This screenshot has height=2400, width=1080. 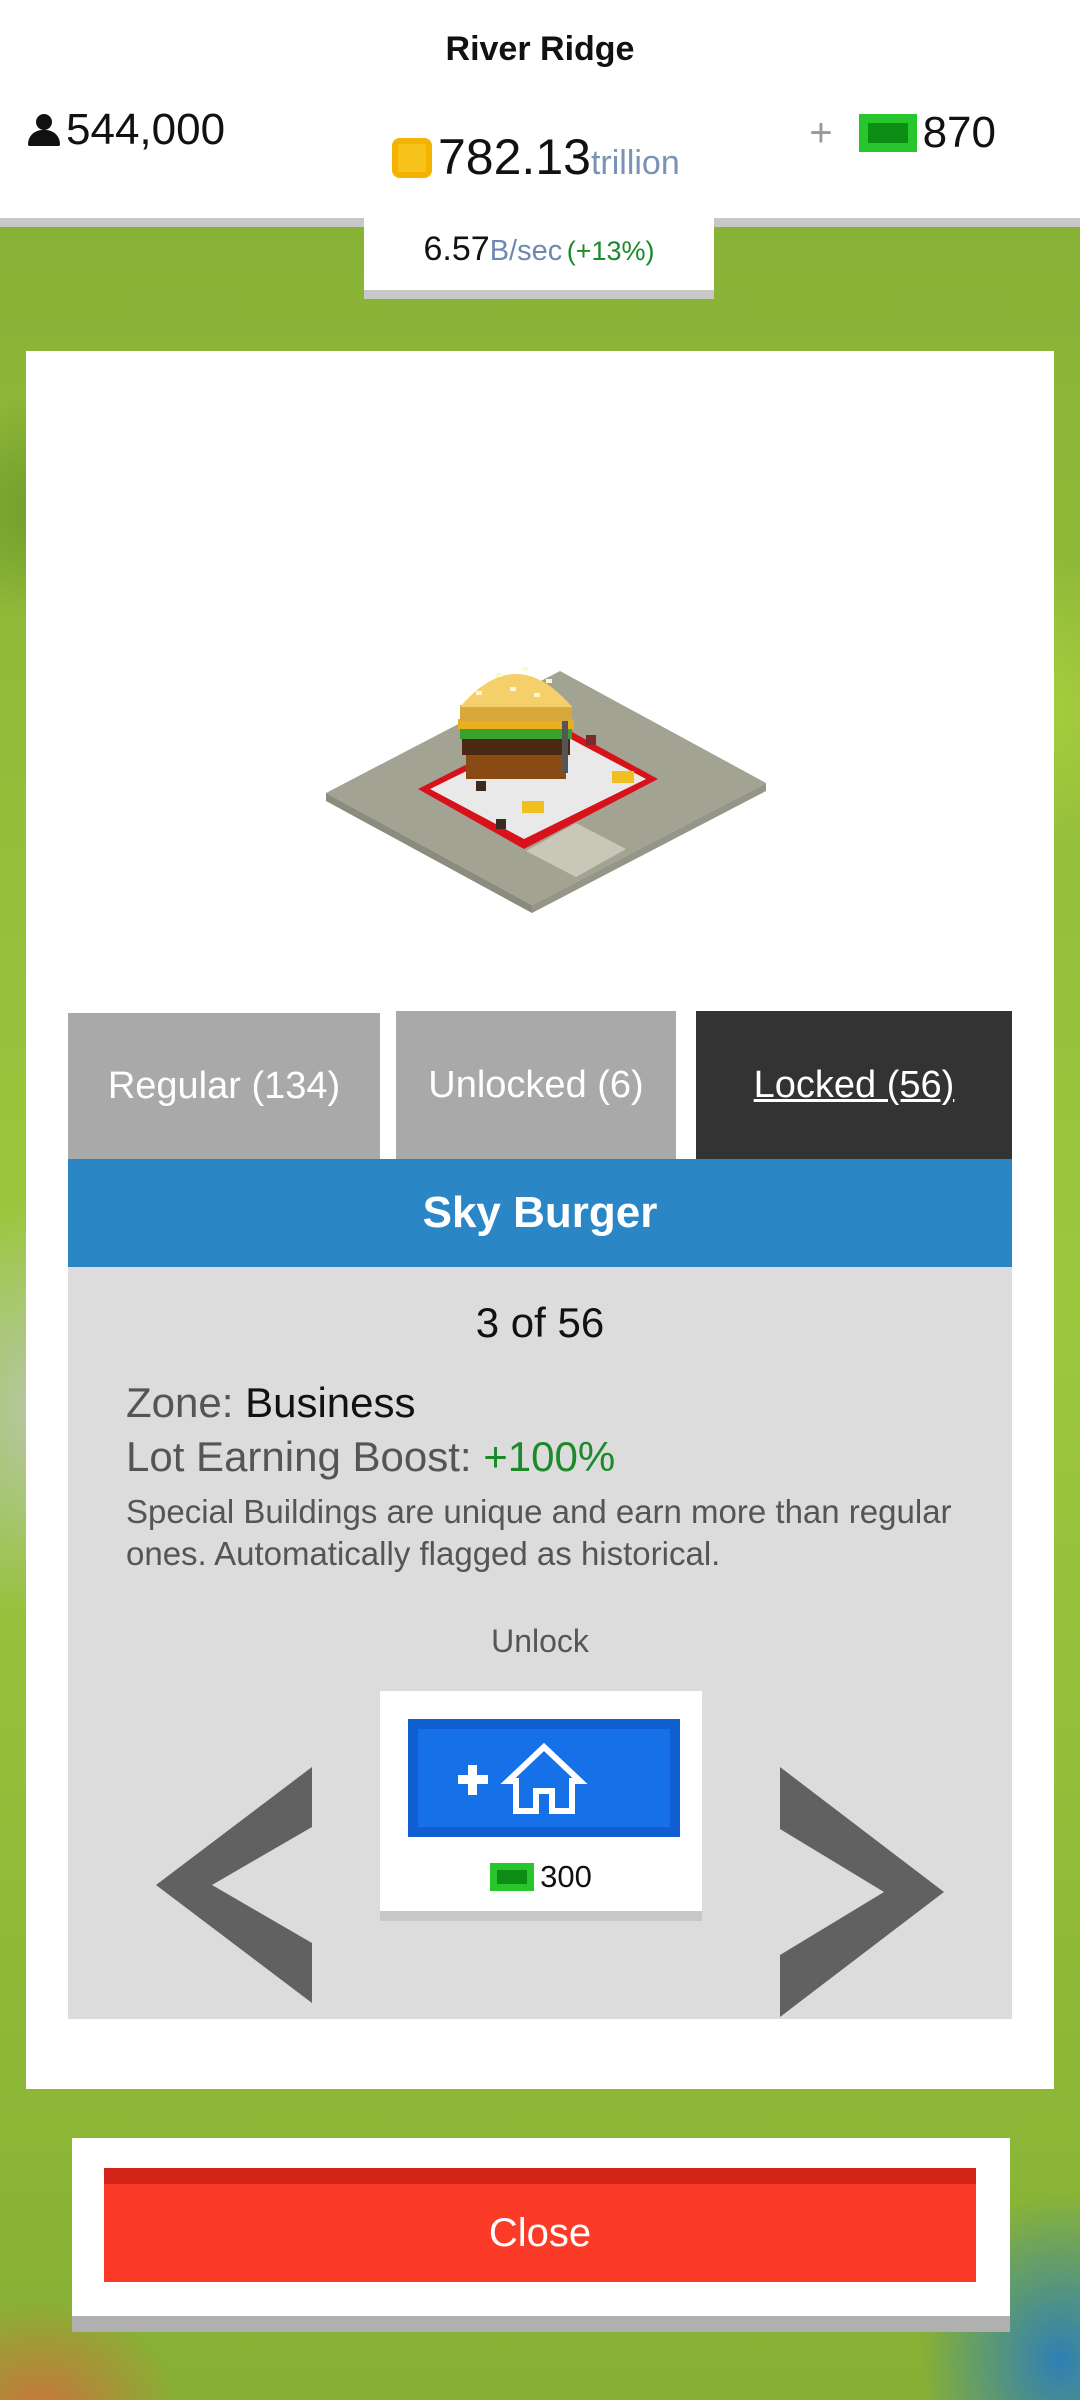 I want to click on population-display: 544,000, so click(x=125, y=130).